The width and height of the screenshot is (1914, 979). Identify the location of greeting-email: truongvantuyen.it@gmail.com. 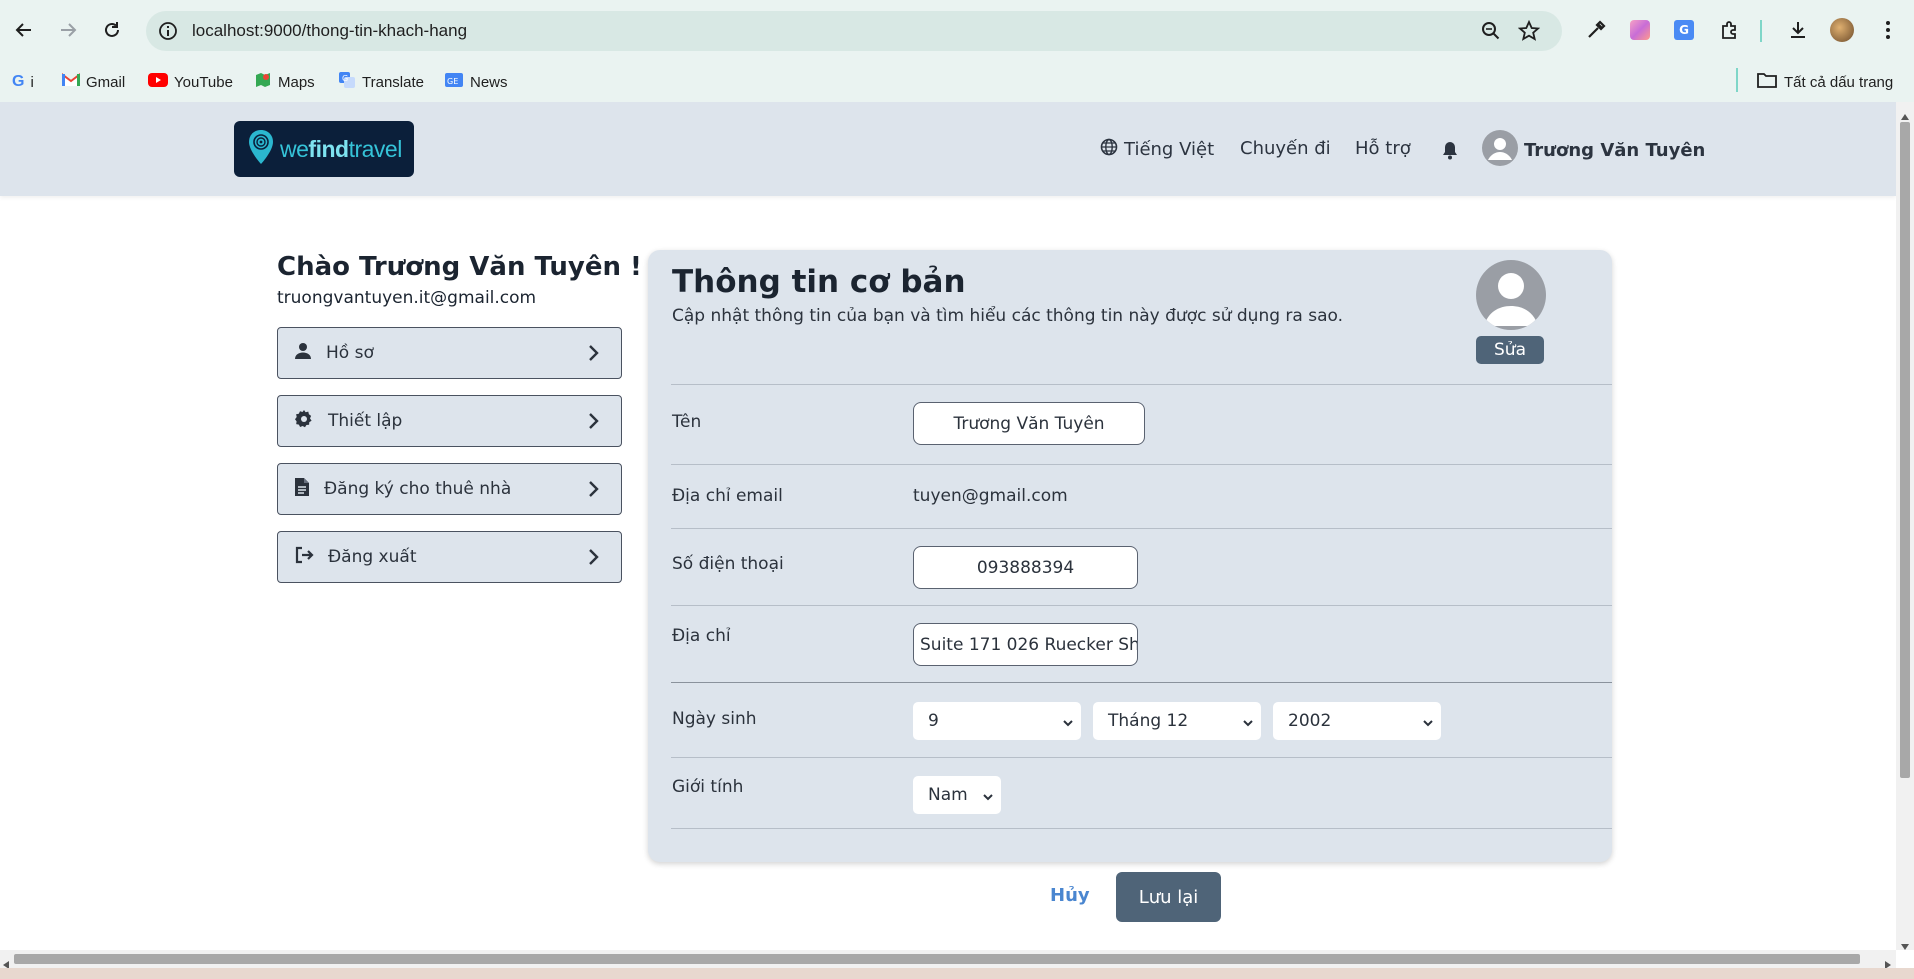
(407, 298).